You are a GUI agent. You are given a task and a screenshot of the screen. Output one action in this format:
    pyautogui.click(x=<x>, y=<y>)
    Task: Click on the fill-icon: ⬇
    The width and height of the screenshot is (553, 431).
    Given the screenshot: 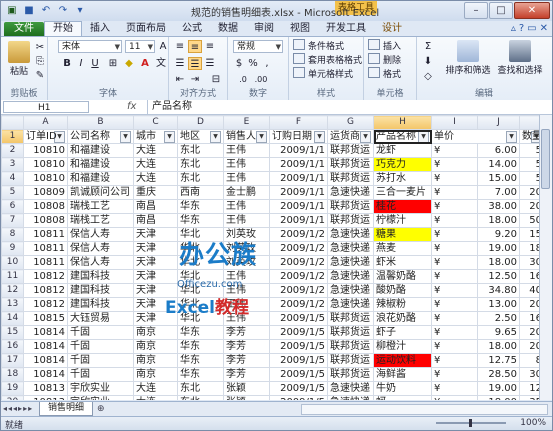 What is the action you would take?
    pyautogui.click(x=428, y=61)
    